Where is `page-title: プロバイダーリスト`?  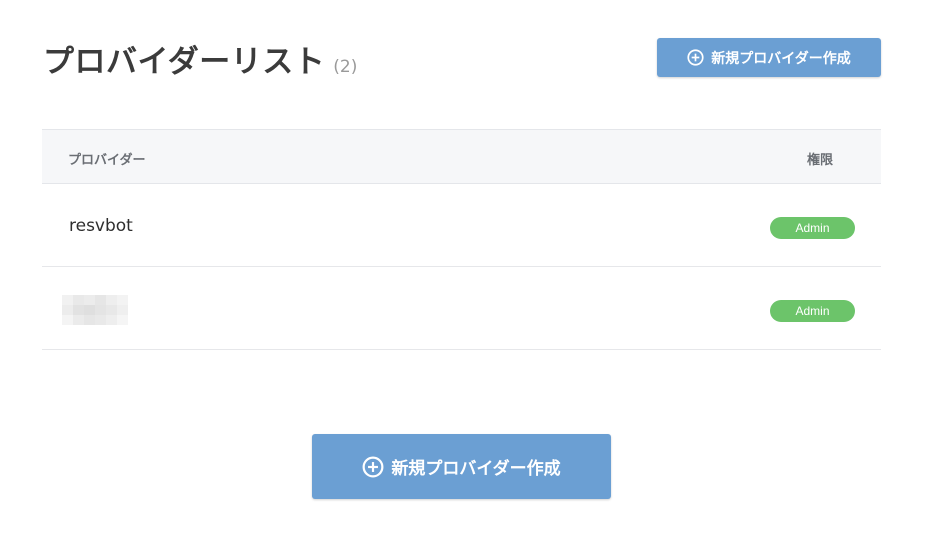 page-title: プロバイダーリスト is located at coordinates (184, 62).